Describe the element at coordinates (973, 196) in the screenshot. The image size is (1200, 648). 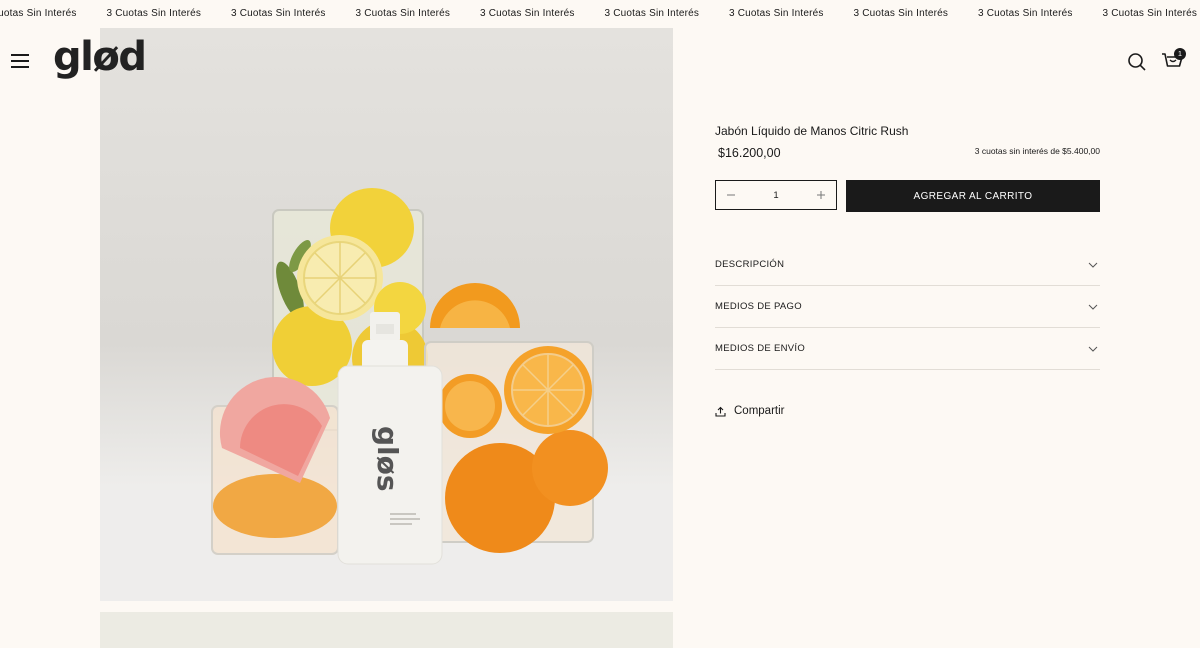
I see `add-to-cart-button: AGREGAR AL CARRITO` at that location.